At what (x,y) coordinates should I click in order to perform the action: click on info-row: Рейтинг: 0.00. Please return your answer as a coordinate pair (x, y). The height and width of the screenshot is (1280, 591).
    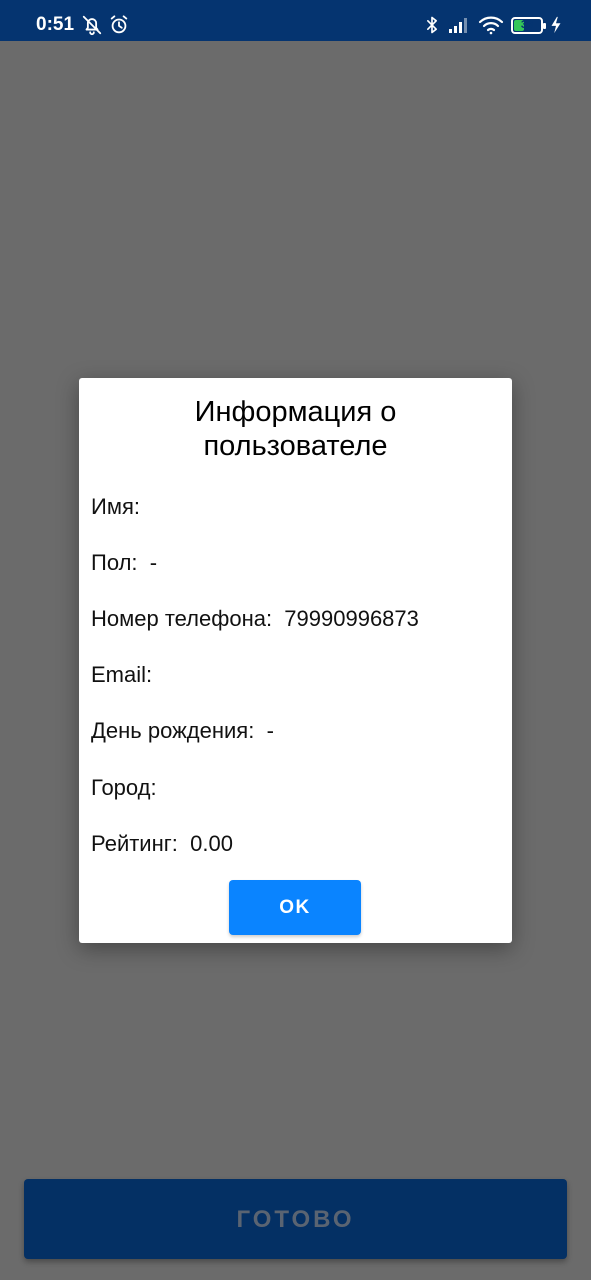
    Looking at the image, I should click on (162, 844).